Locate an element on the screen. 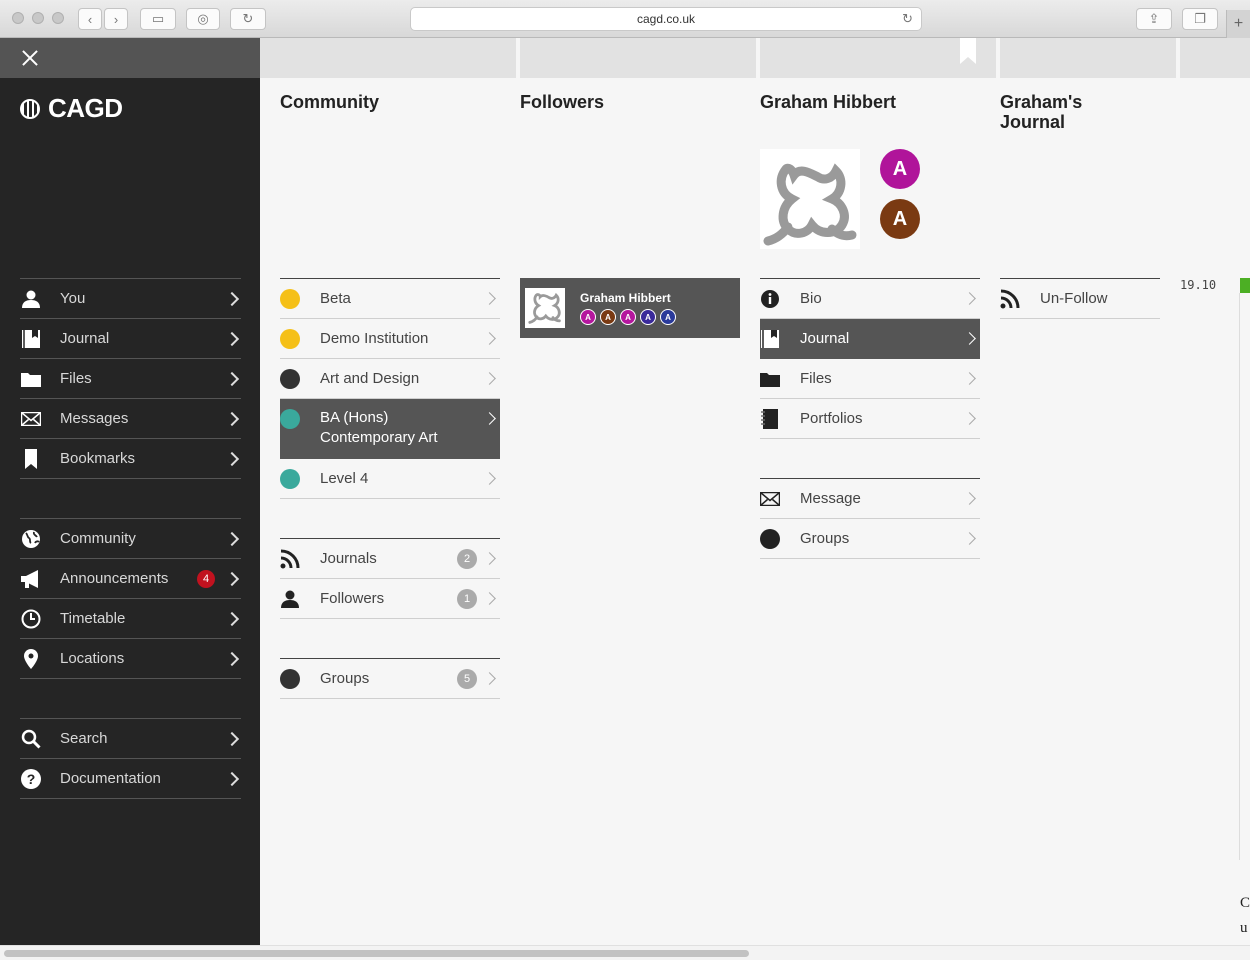  institution-label: Beta is located at coordinates (335, 298).